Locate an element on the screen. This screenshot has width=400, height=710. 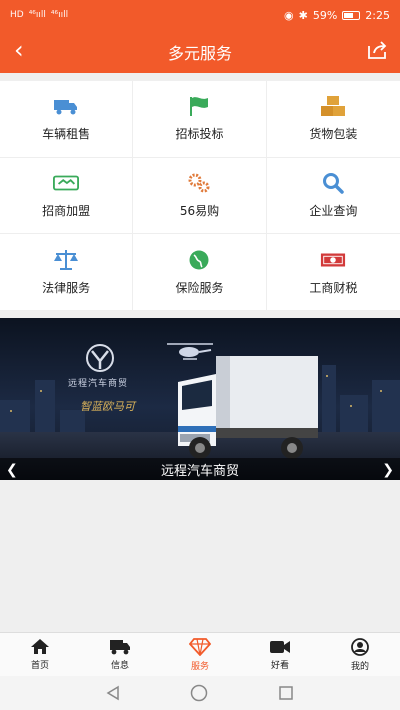
service-label: 法律服务 is located at coordinates (66, 287).